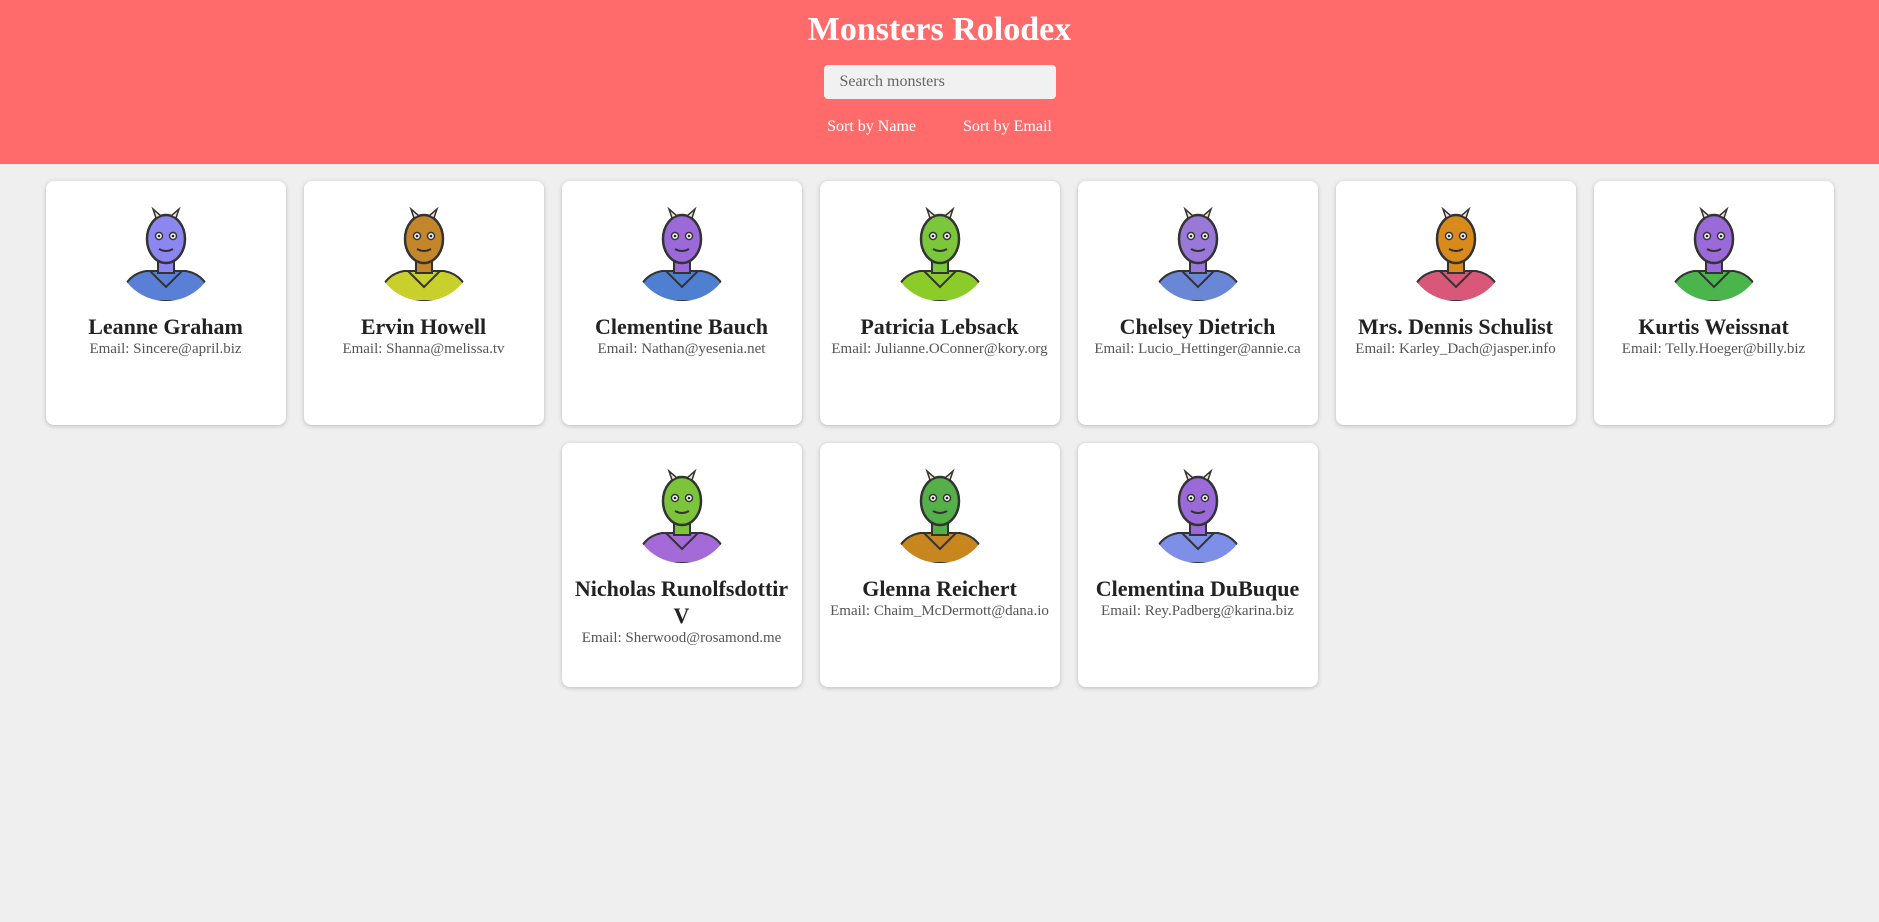 This screenshot has height=922, width=1879. What do you see at coordinates (165, 349) in the screenshot?
I see `monster-email: Email: Sincere@april.biz` at bounding box center [165, 349].